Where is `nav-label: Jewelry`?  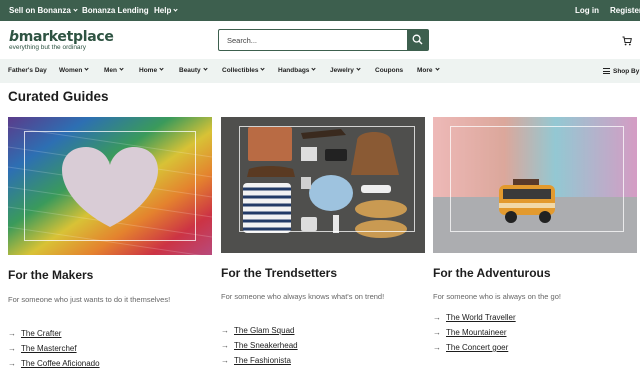
nav-label: Jewelry is located at coordinates (342, 70).